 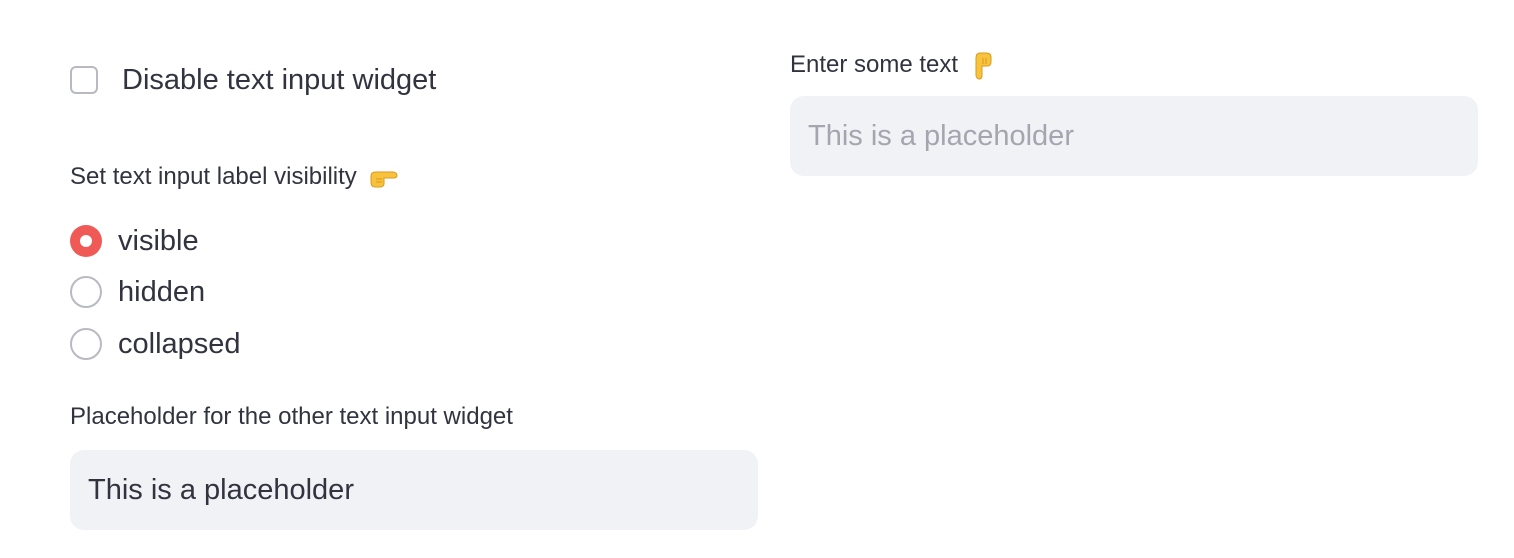 I want to click on enter-text-label-text: Enter some text, so click(x=874, y=64).